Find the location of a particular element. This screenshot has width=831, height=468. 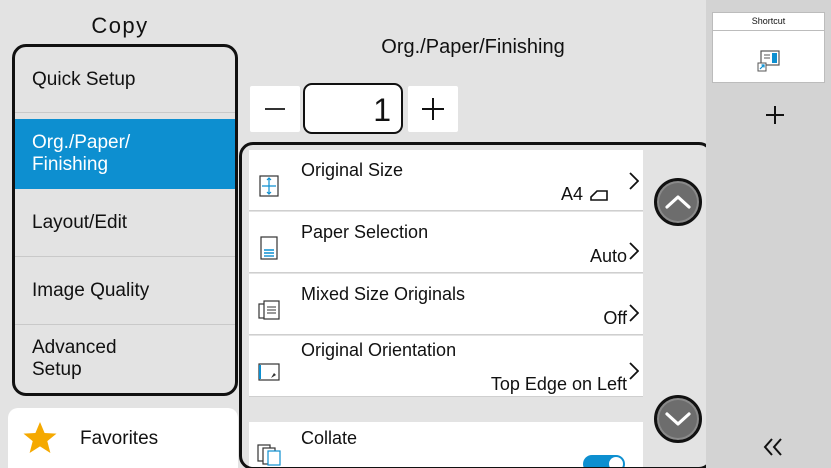

shortcut-icon is located at coordinates (768, 61).